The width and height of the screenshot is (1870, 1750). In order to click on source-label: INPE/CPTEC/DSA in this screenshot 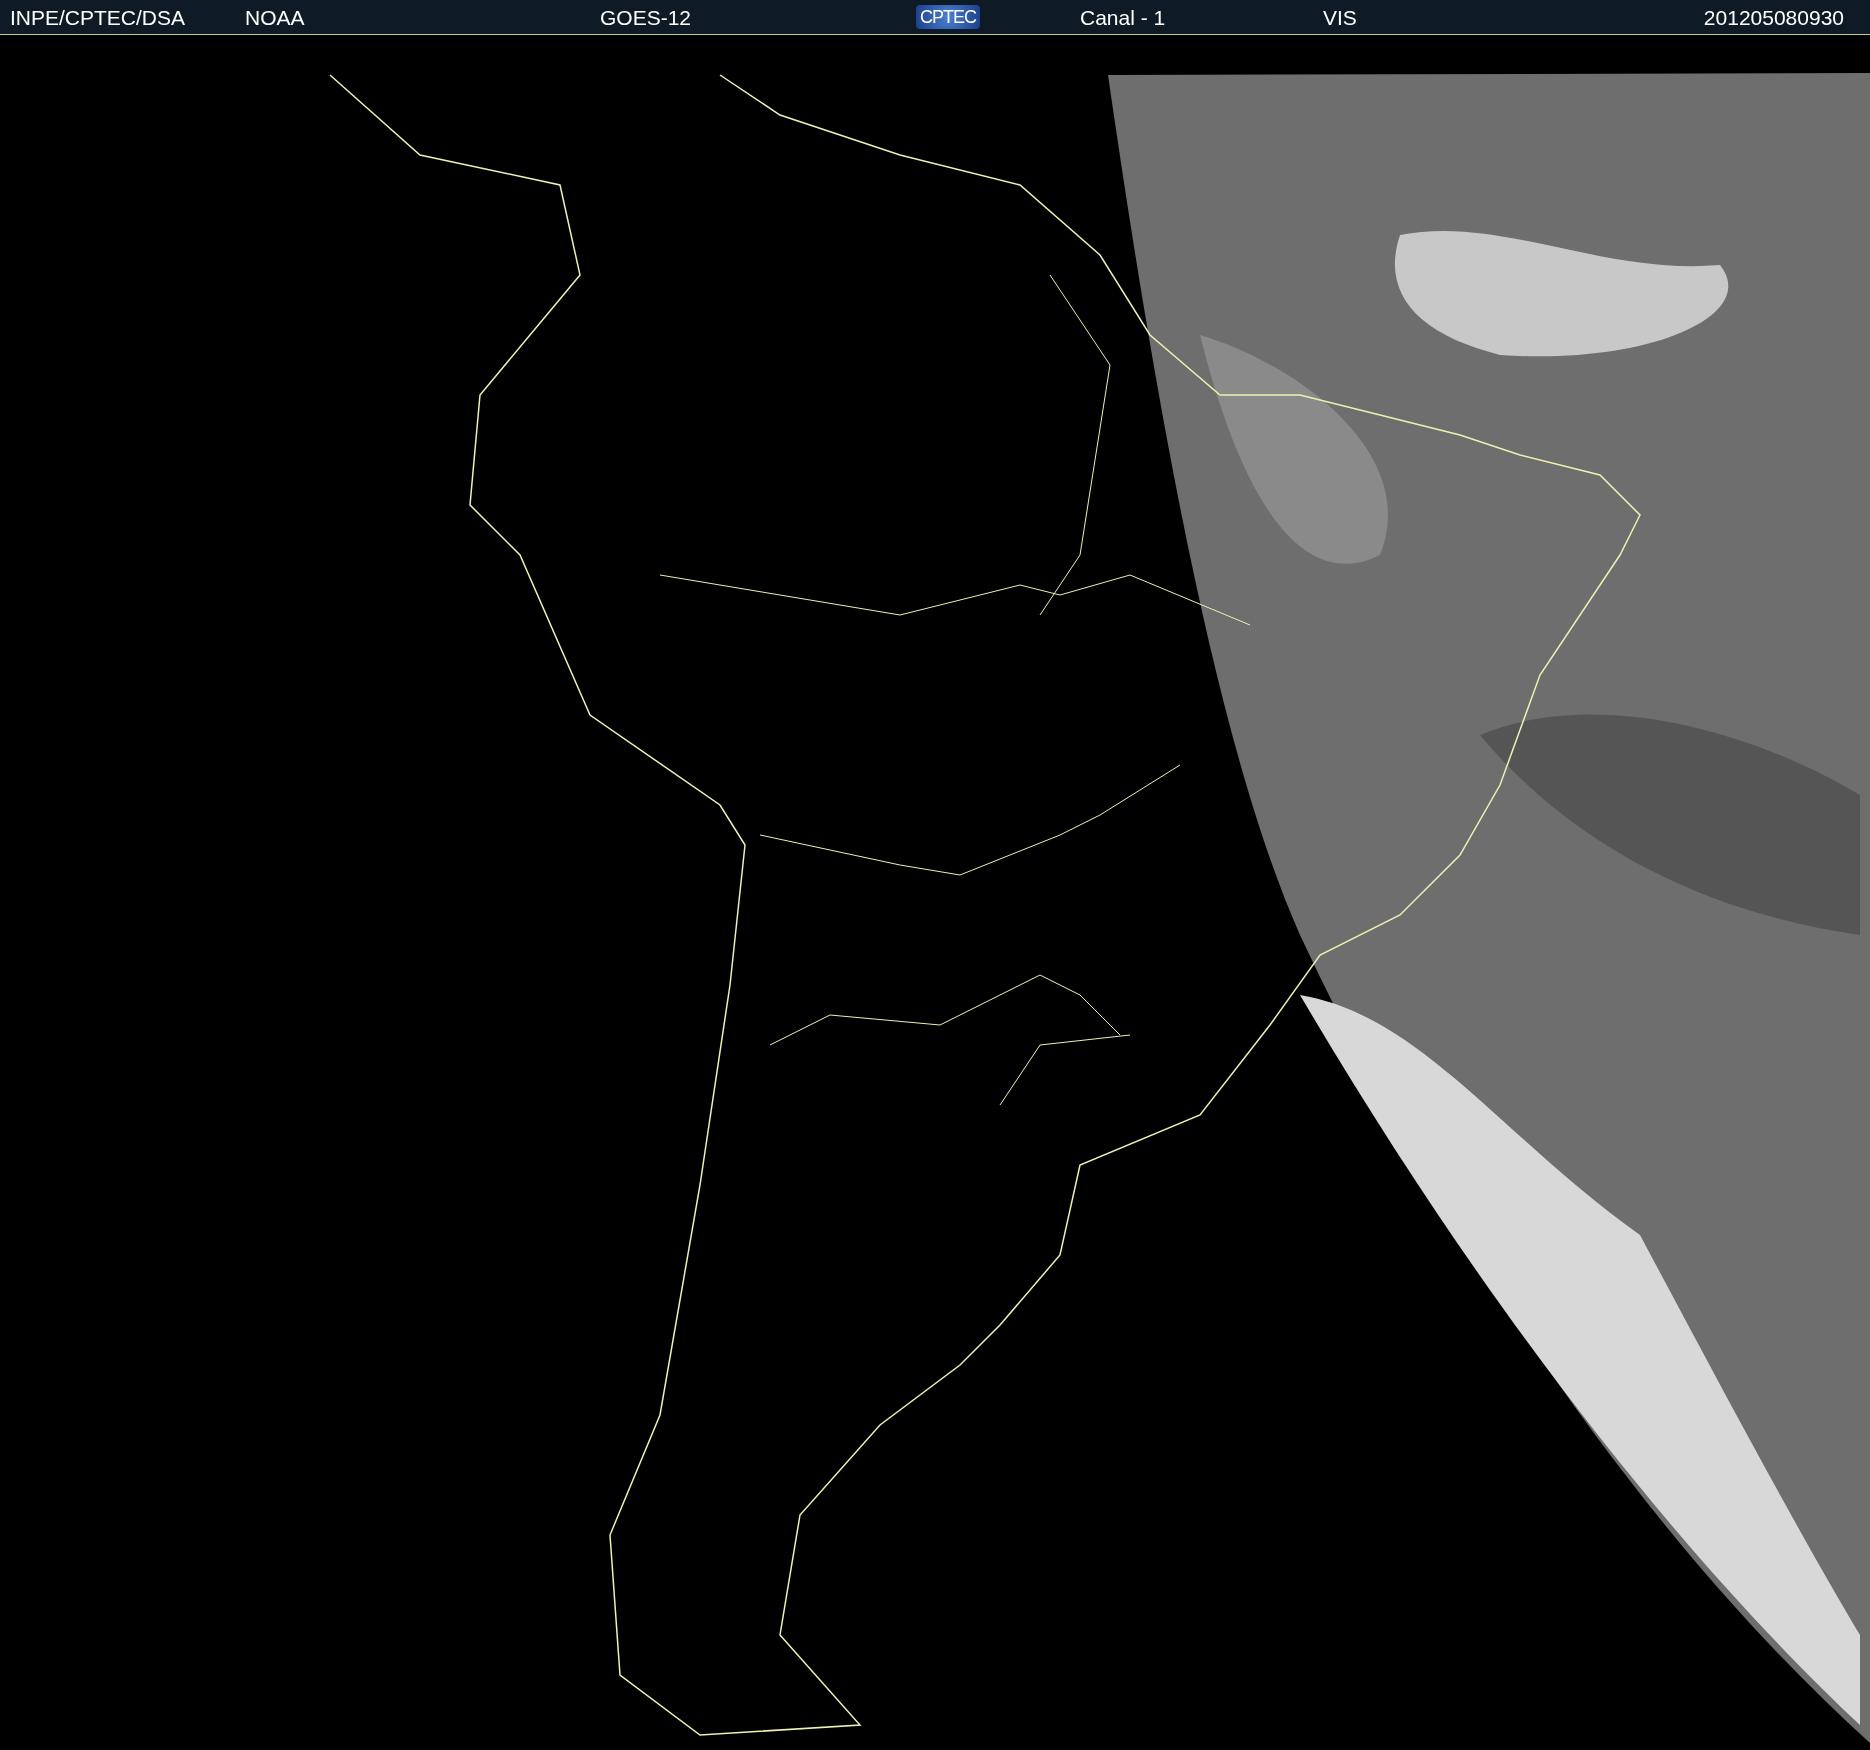, I will do `click(98, 17)`.